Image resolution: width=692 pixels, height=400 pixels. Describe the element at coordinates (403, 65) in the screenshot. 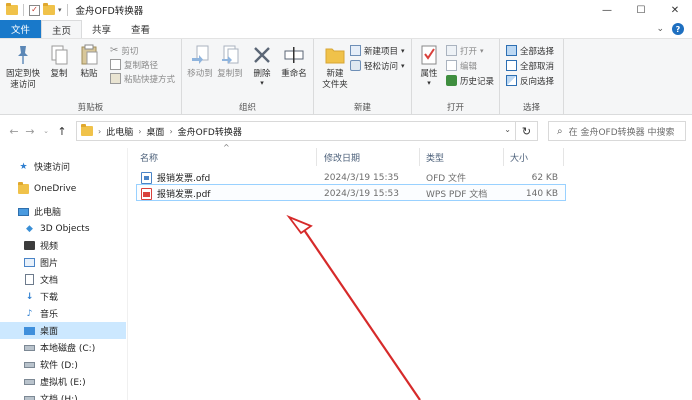

I see `chevron-down-icon: ▾` at that location.